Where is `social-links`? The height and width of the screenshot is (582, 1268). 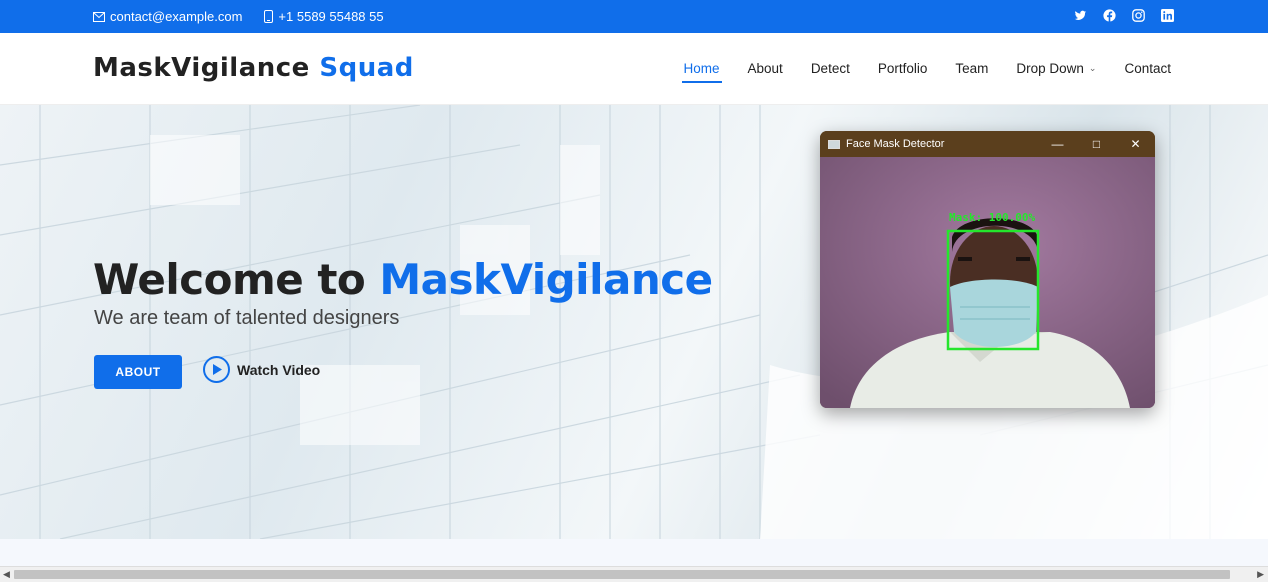 social-links is located at coordinates (1116, 15).